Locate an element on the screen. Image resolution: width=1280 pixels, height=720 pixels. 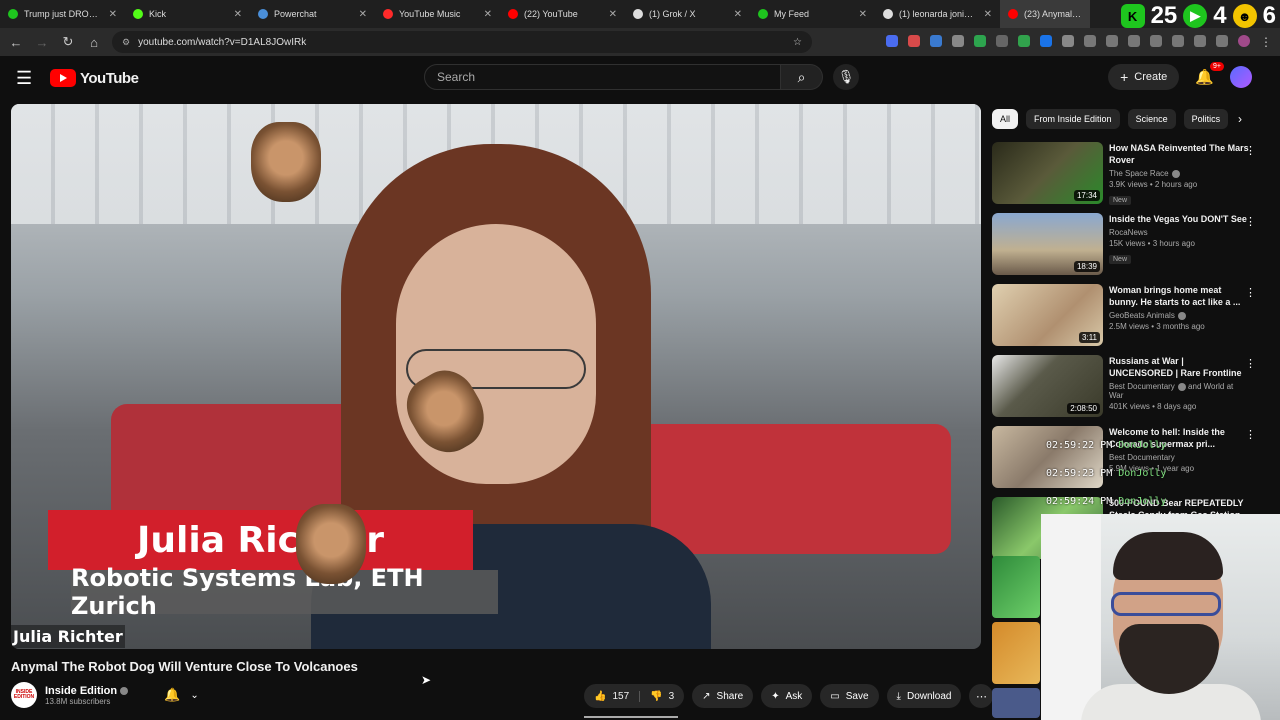
video-thumbnail: 18:39 is located at coordinates (1047, 244).